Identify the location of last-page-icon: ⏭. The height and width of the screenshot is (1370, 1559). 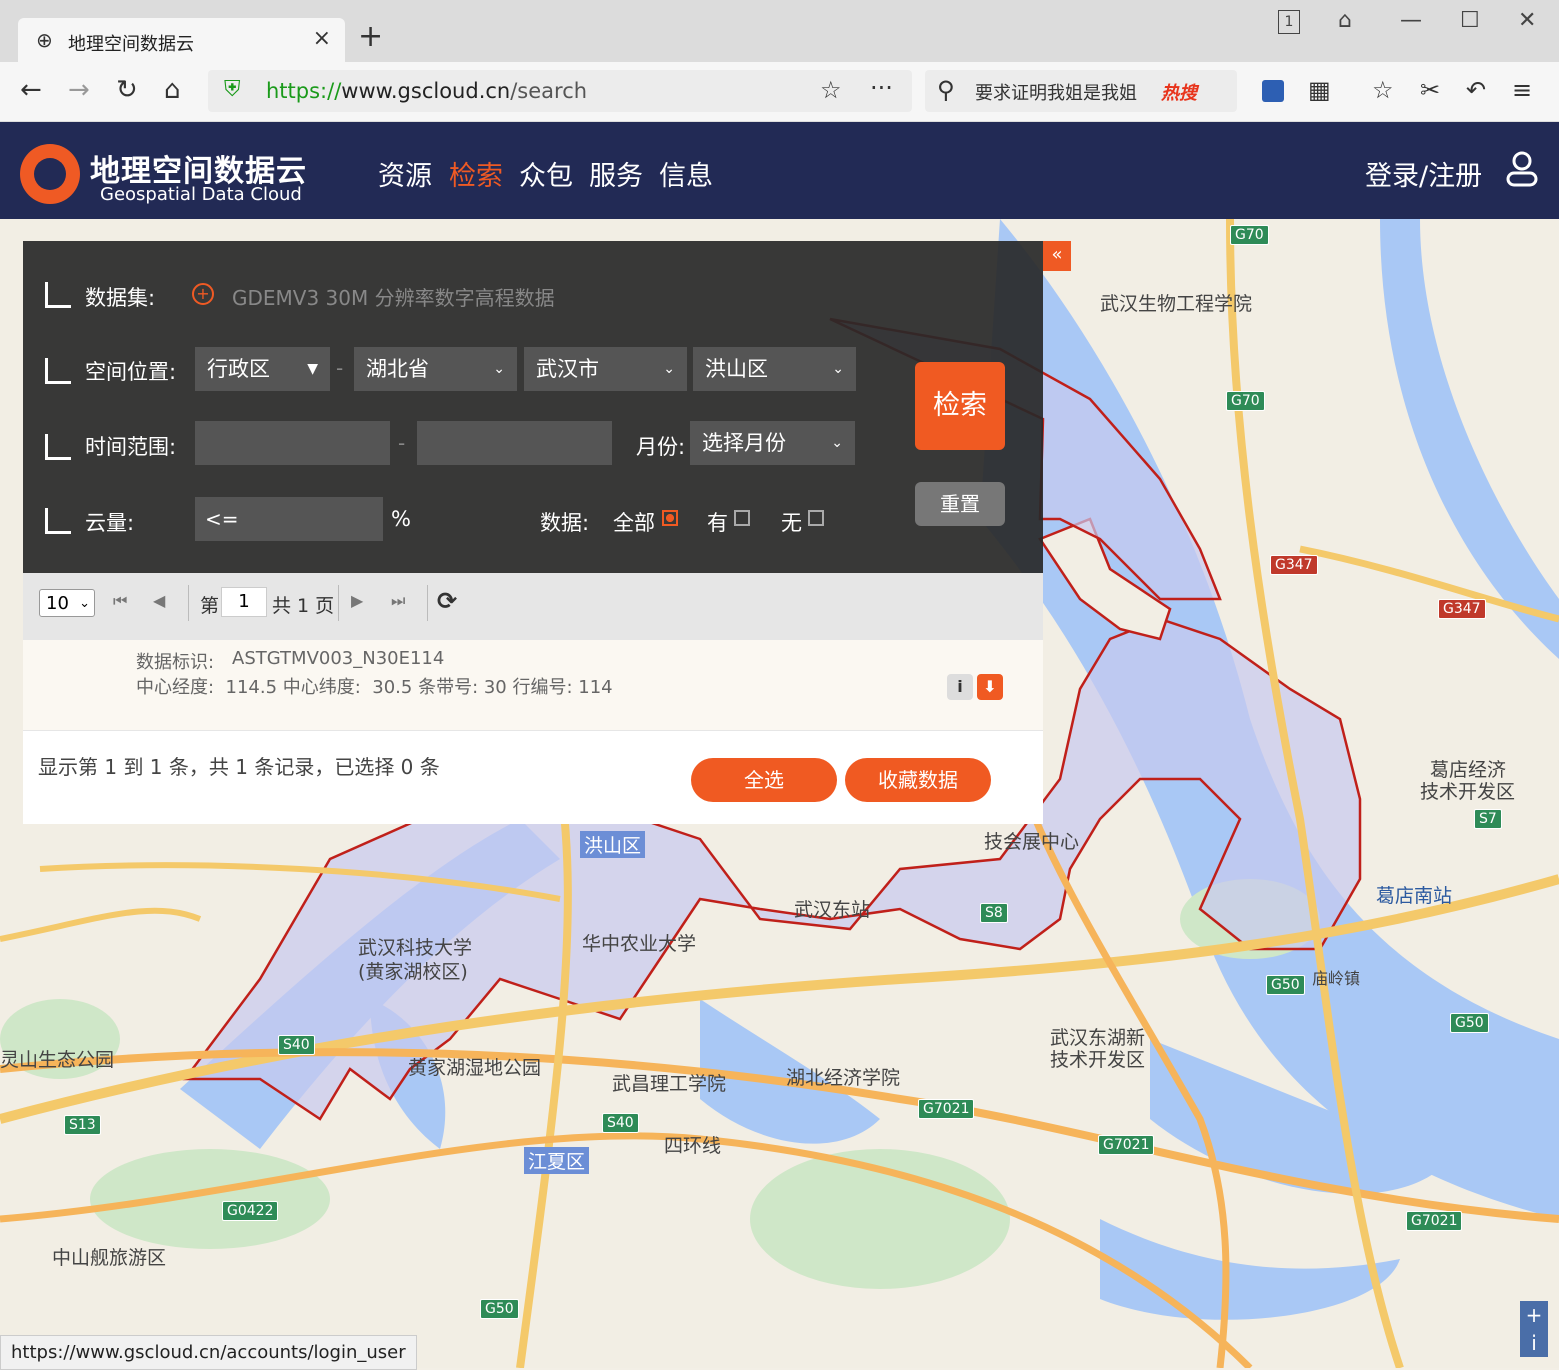
(398, 601).